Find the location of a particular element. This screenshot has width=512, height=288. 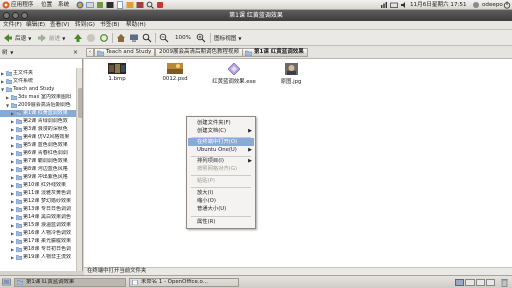

photo-launcher-icon is located at coordinates (140, 5).